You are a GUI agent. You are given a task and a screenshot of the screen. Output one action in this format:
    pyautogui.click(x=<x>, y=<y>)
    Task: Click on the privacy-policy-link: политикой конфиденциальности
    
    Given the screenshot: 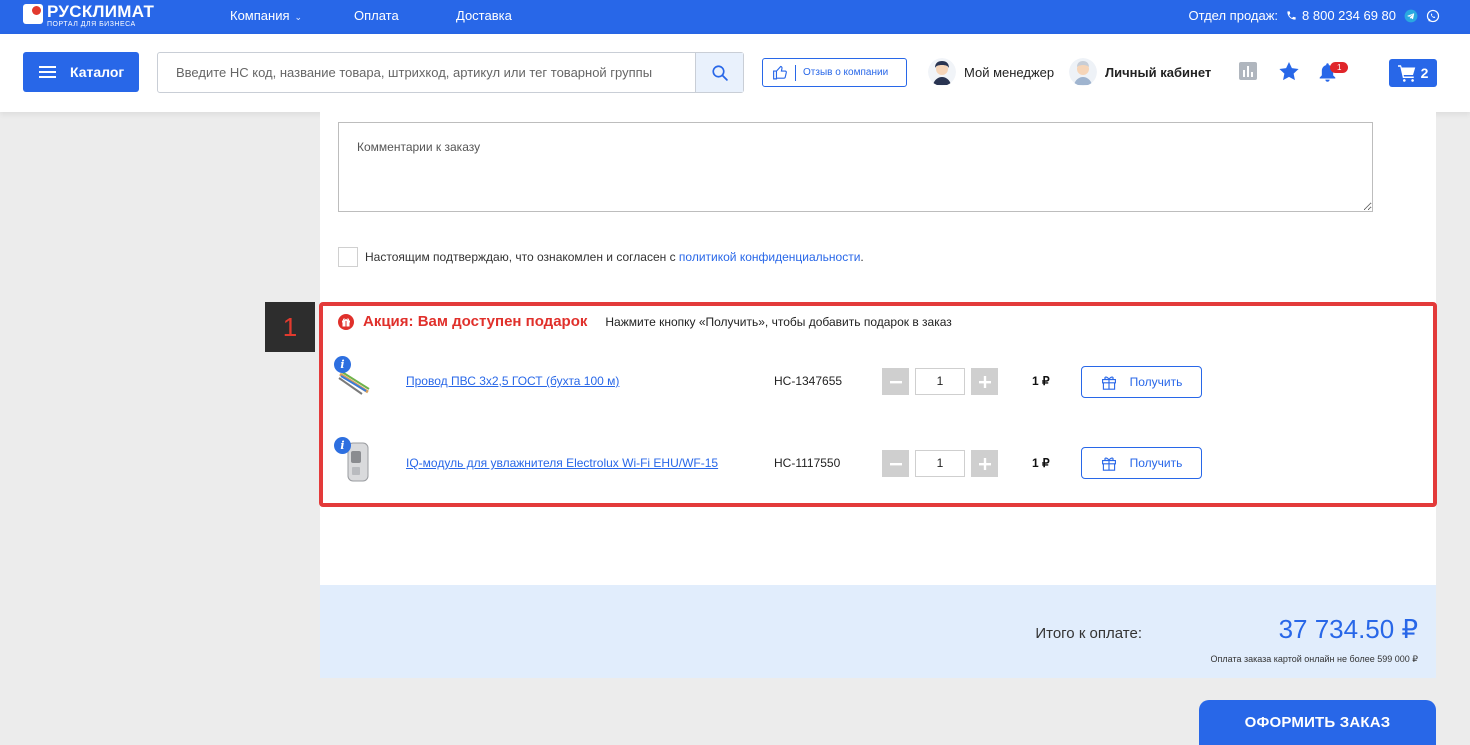 What is the action you would take?
    pyautogui.click(x=769, y=257)
    